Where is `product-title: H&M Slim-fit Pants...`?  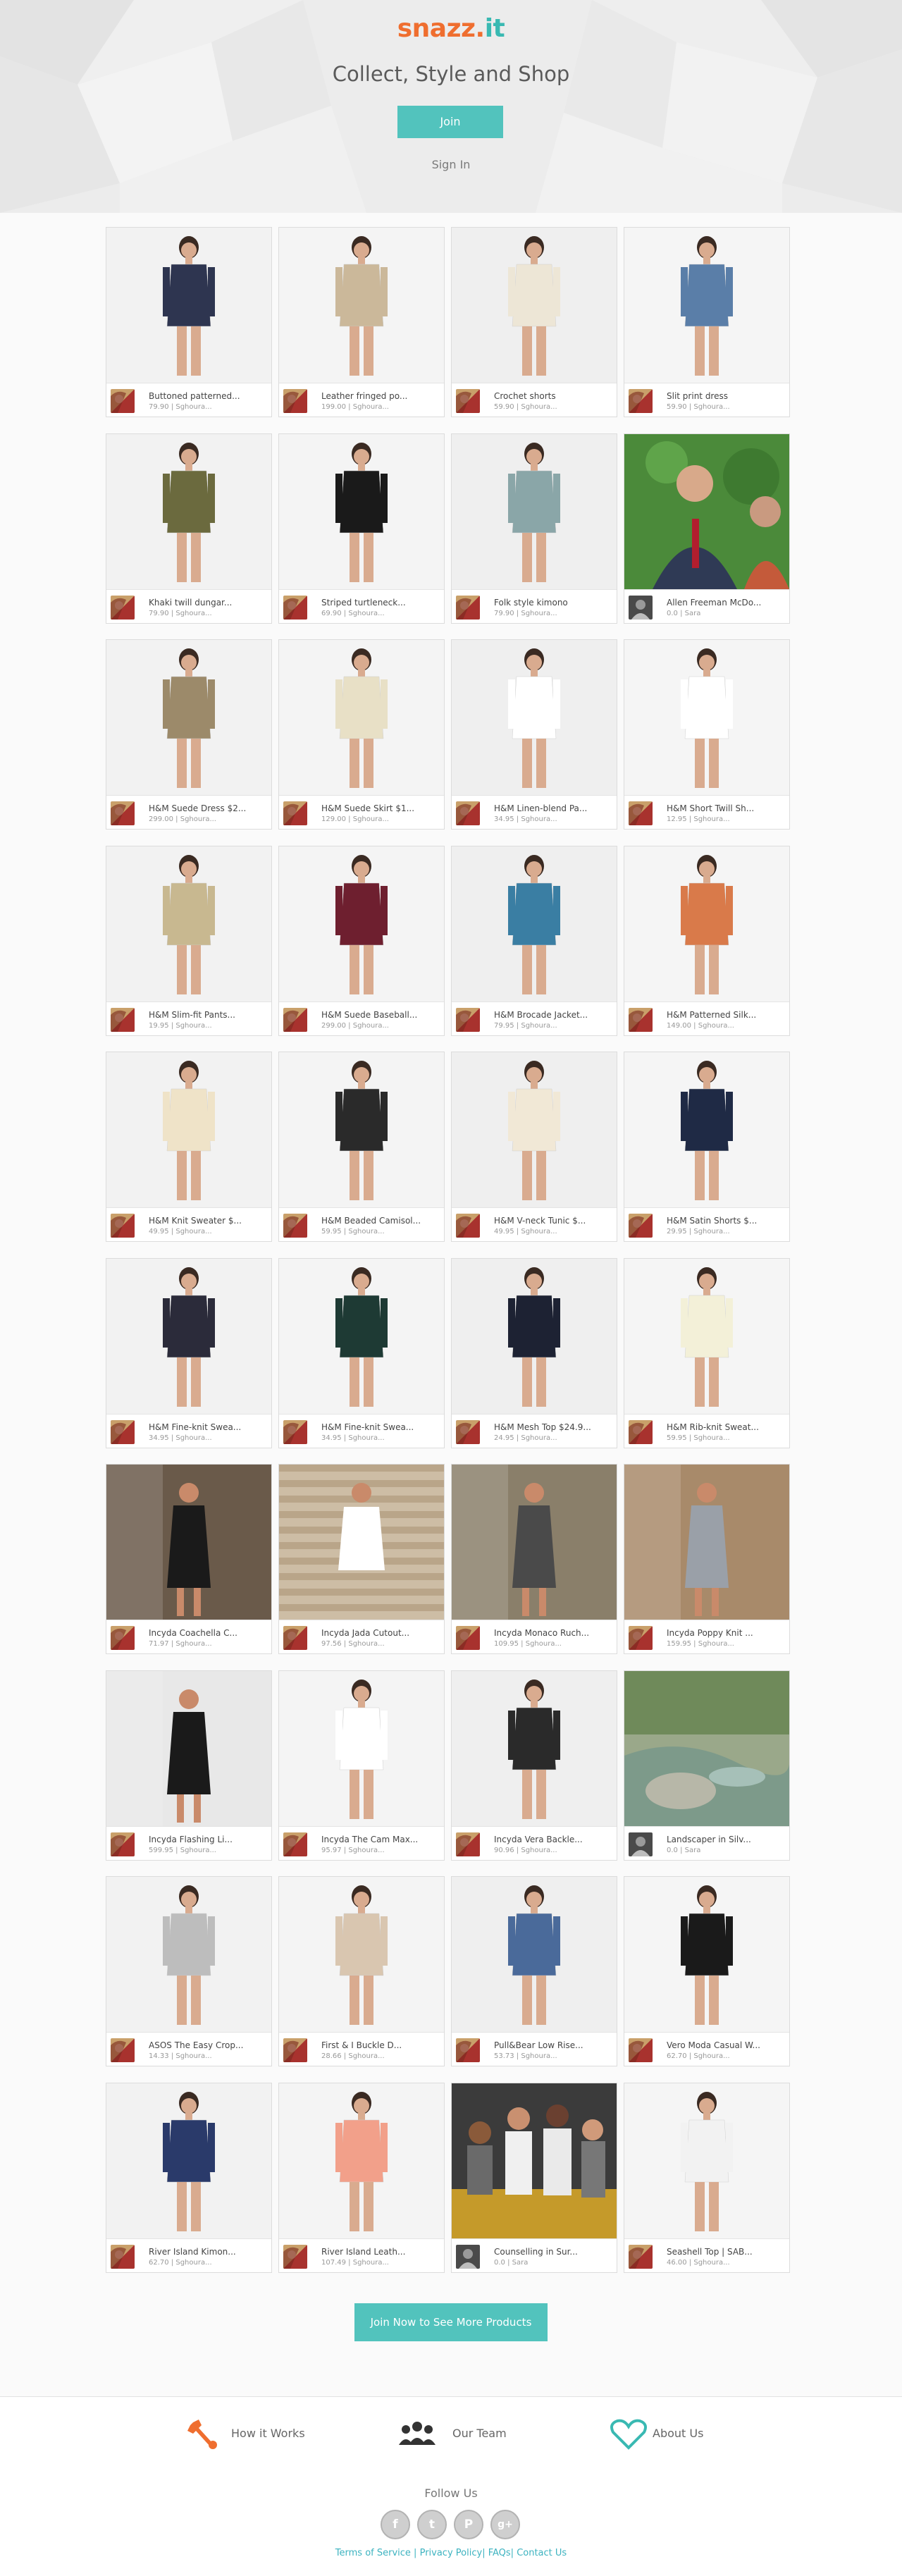
product-title: H&M Slim-fit Pants... is located at coordinates (208, 1015).